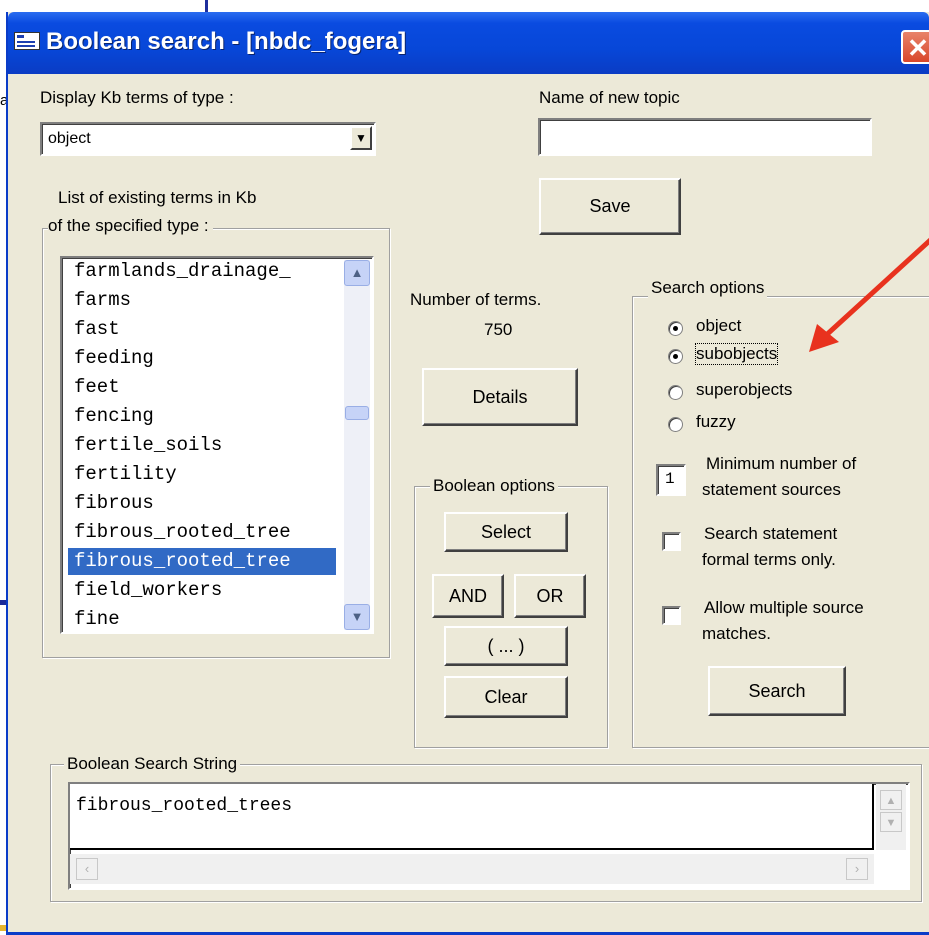  I want to click on title-bar: Boolean search - [nbdc_fogera] ✕, so click(468, 43).